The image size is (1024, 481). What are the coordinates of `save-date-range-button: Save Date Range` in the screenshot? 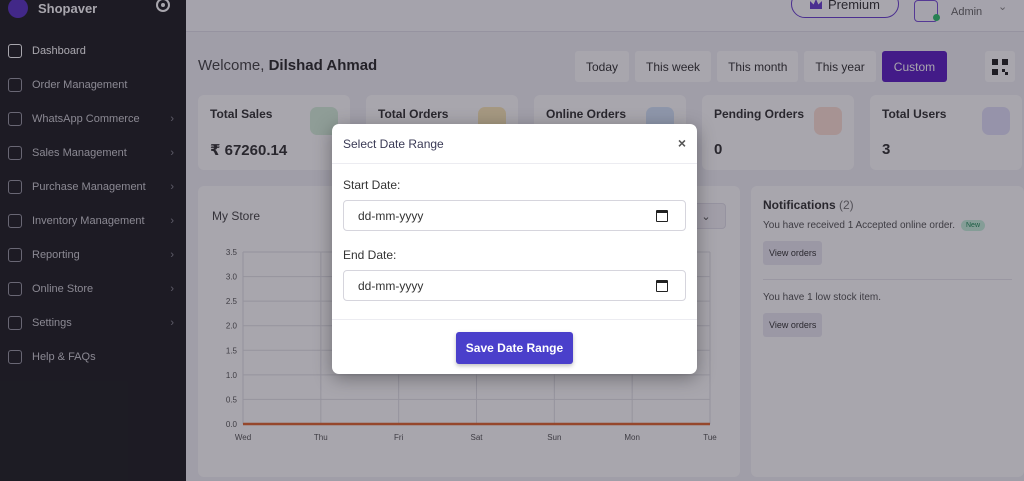 It's located at (514, 348).